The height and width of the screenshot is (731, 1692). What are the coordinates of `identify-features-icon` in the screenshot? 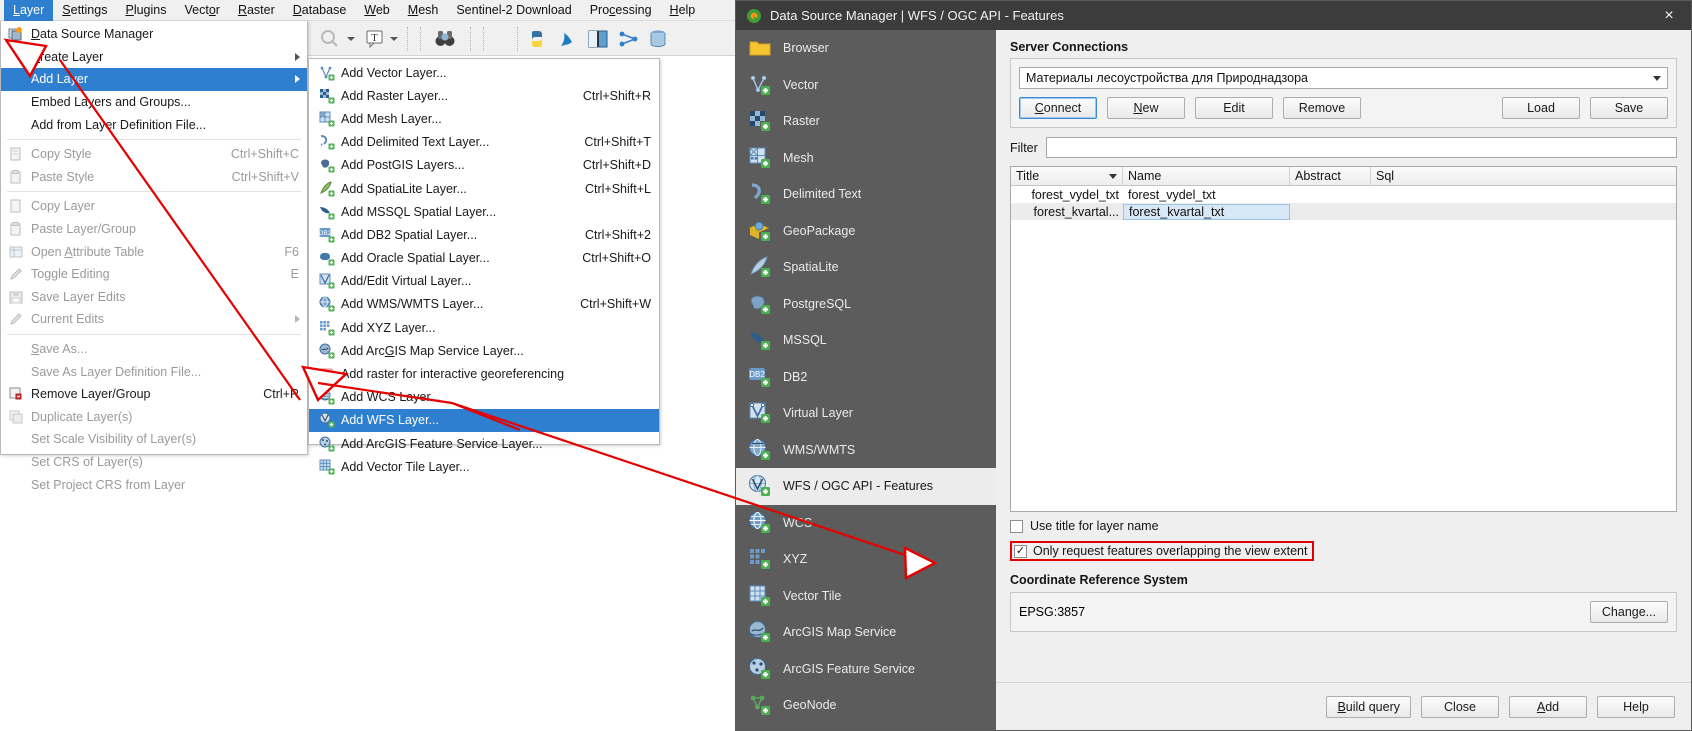 It's located at (329, 39).